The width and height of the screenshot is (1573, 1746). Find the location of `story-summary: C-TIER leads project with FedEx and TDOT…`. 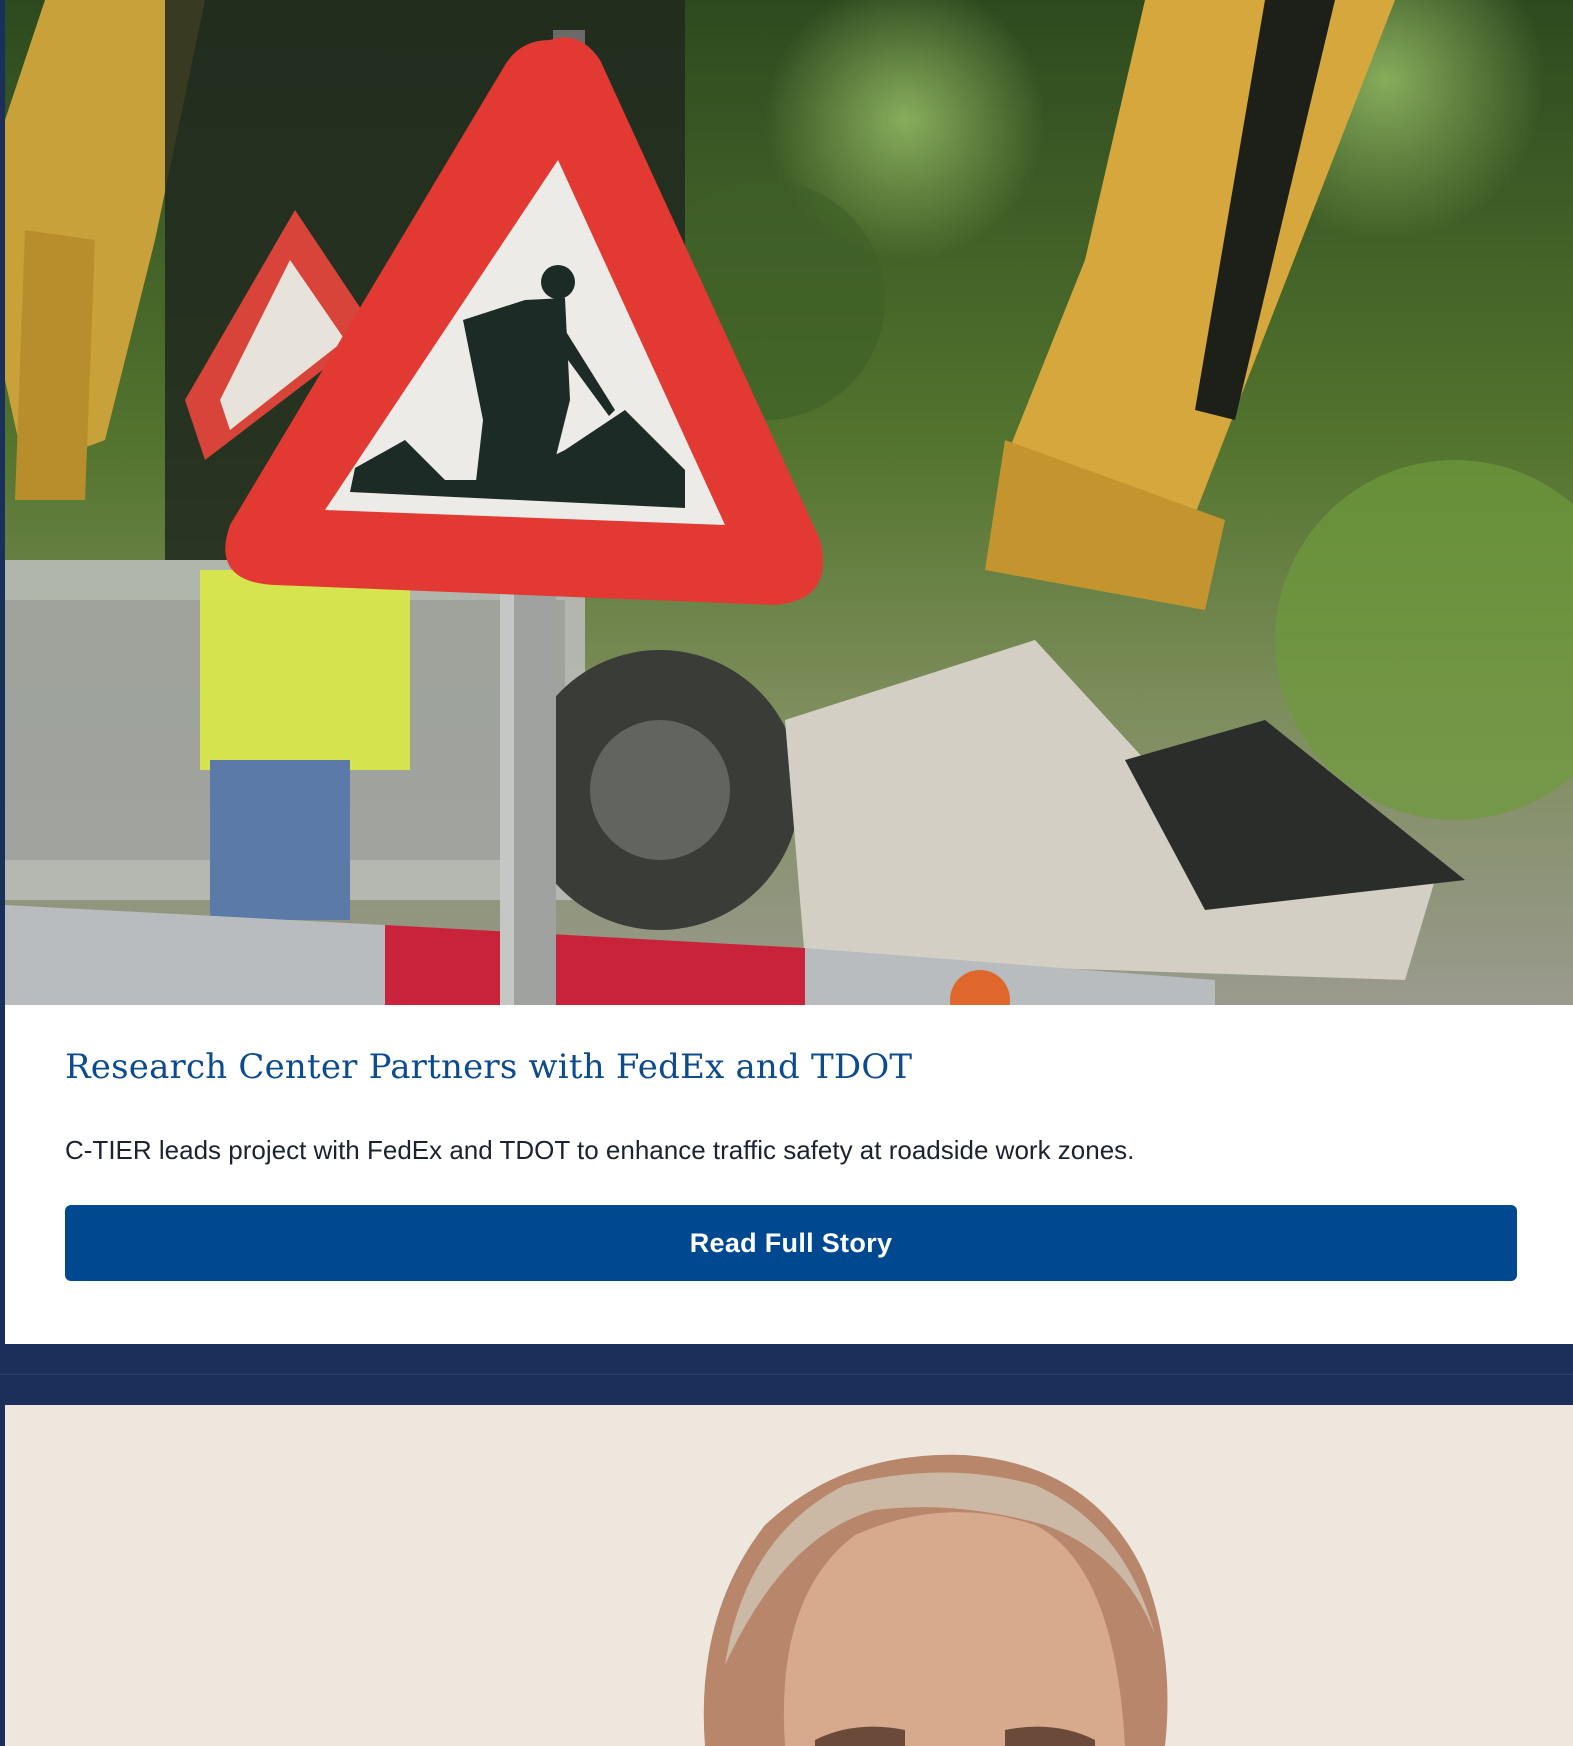

story-summary: C-TIER leads project with FedEx and TDOT… is located at coordinates (600, 1150).